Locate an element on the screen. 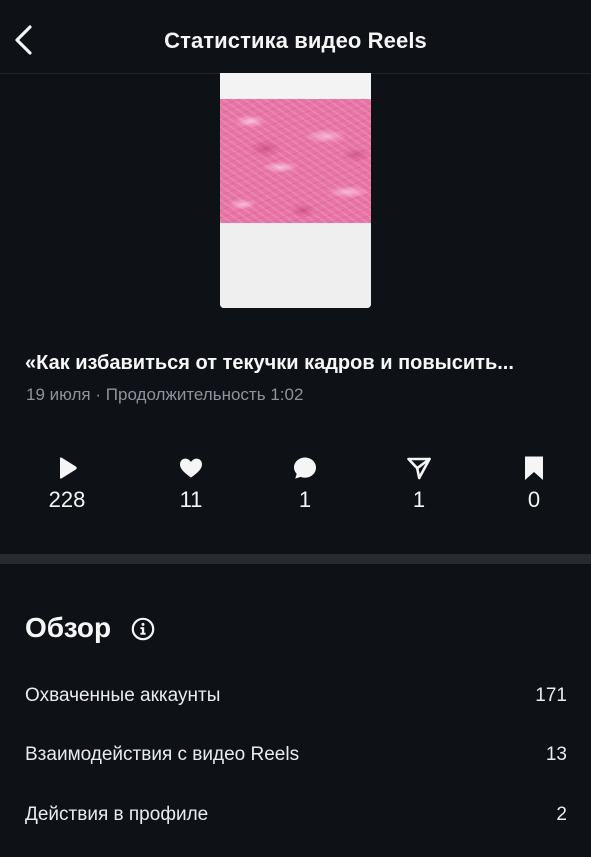  pink-fur-image is located at coordinates (295, 161).